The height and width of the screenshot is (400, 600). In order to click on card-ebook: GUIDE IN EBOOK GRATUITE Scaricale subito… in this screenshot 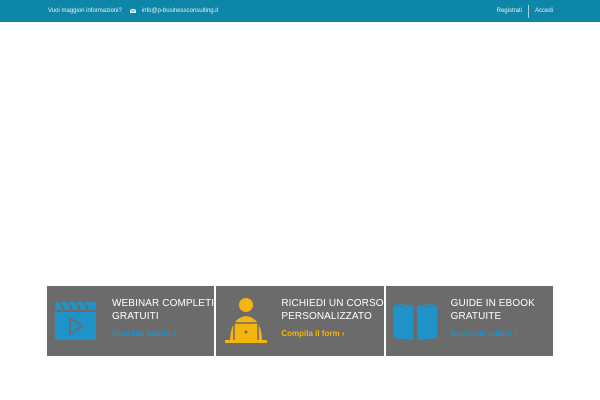, I will do `click(469, 321)`.